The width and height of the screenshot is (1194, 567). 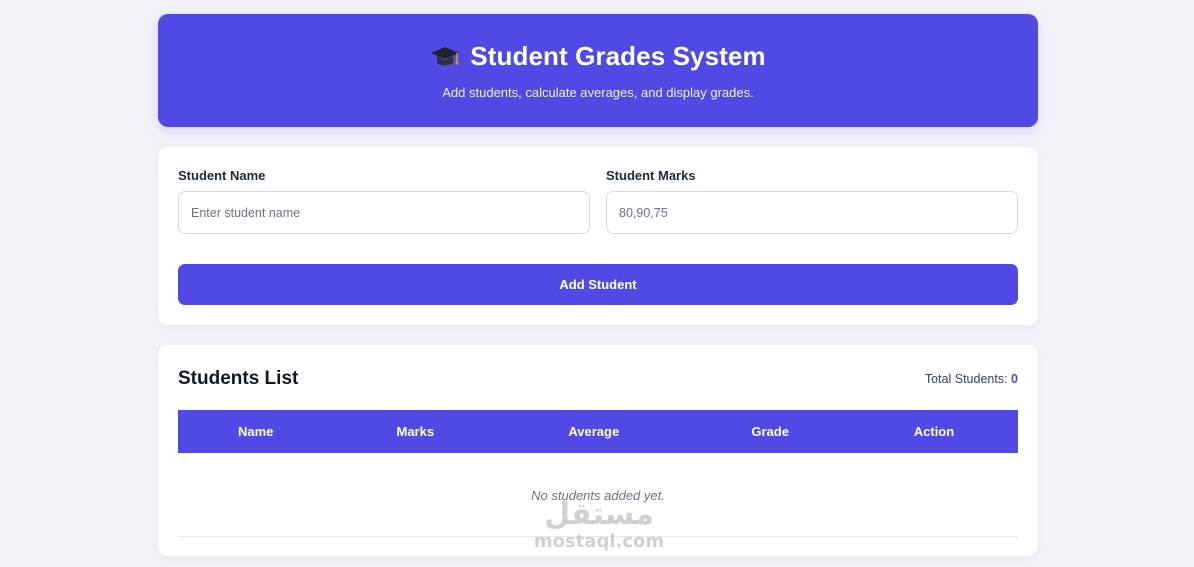 I want to click on column-header-grade: Grade, so click(x=770, y=431).